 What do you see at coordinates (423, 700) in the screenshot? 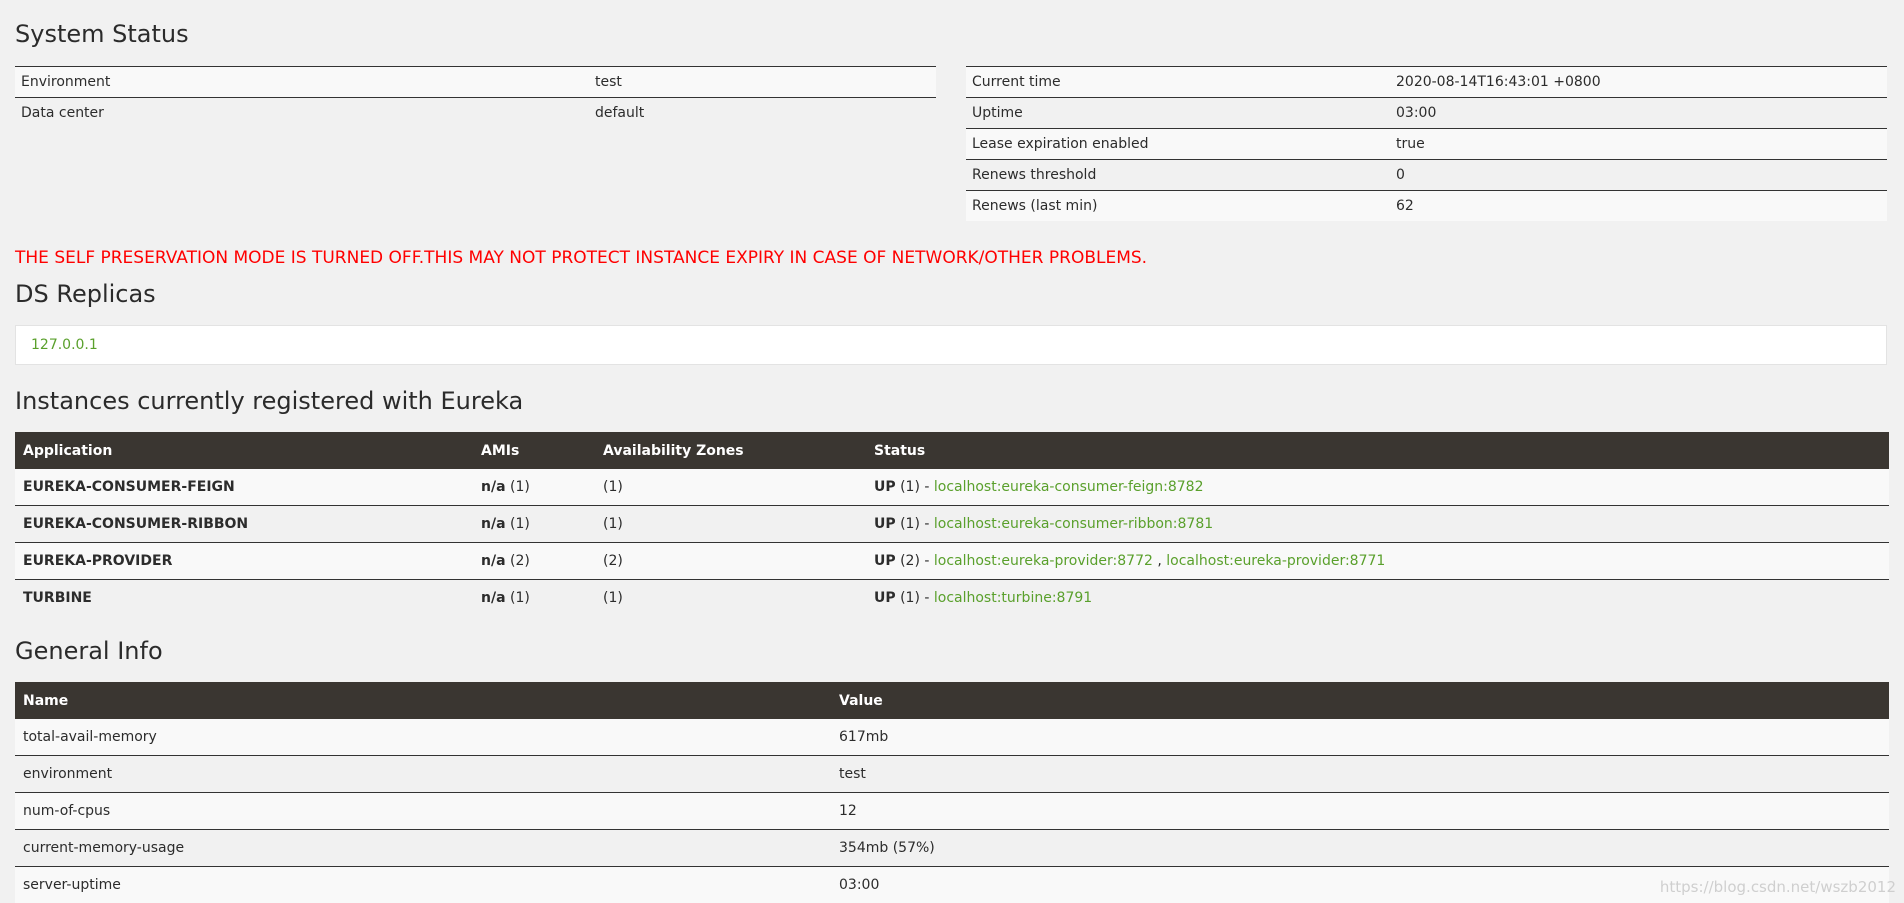
I see `col-name: Name` at bounding box center [423, 700].